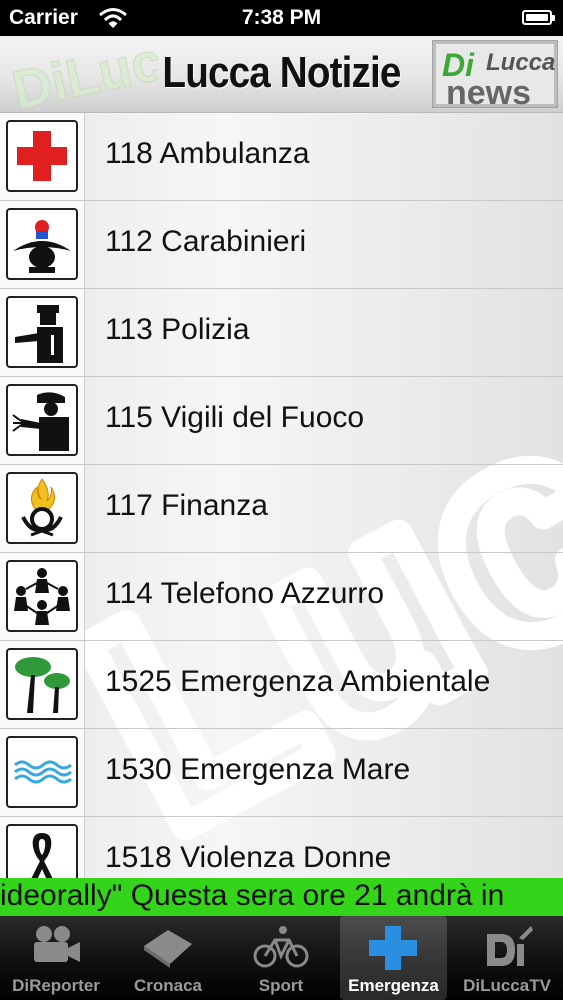 The image size is (563, 1000). What do you see at coordinates (207, 153) in the screenshot?
I see `list-item-label: 118 Ambulanza` at bounding box center [207, 153].